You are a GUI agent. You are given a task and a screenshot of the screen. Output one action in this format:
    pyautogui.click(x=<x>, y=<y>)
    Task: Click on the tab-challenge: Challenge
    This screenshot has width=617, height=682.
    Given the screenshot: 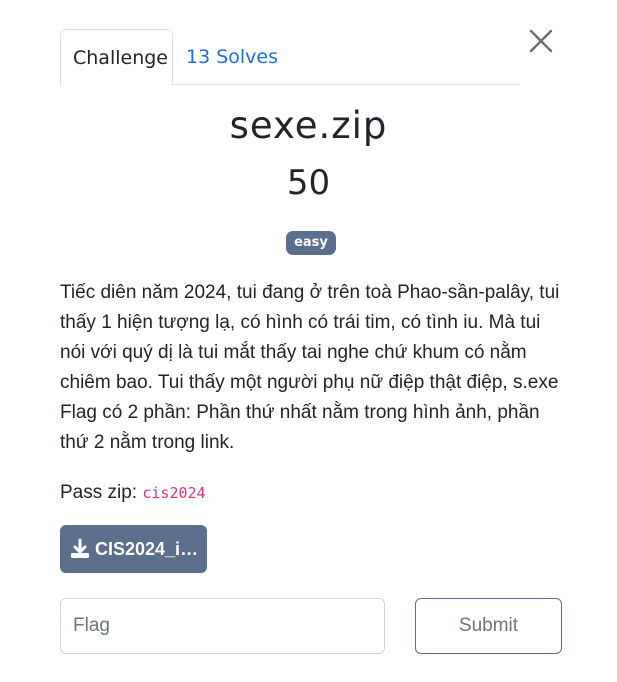 What is the action you would take?
    pyautogui.click(x=116, y=57)
    